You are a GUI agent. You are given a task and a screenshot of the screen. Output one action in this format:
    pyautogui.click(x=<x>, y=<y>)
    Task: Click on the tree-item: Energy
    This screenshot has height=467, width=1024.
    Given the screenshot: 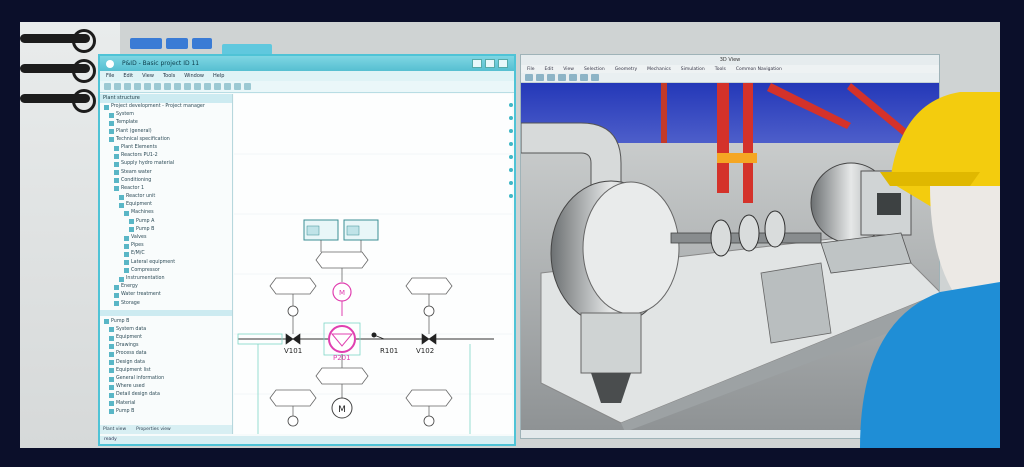 What is the action you would take?
    pyautogui.click(x=166, y=287)
    